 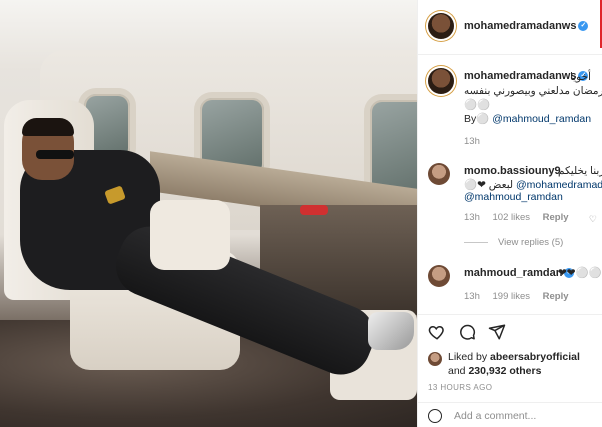 What do you see at coordinates (512, 217) in the screenshot?
I see `comment-likes: 102 likes` at bounding box center [512, 217].